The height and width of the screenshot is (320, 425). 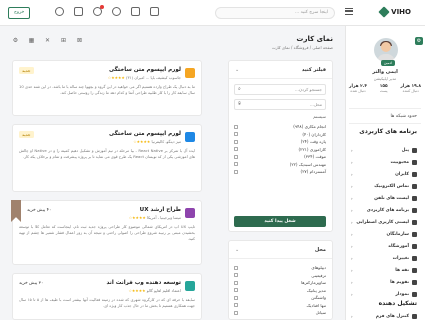 I want to click on sidebar-item: کابران ‹, so click(x=383, y=174).